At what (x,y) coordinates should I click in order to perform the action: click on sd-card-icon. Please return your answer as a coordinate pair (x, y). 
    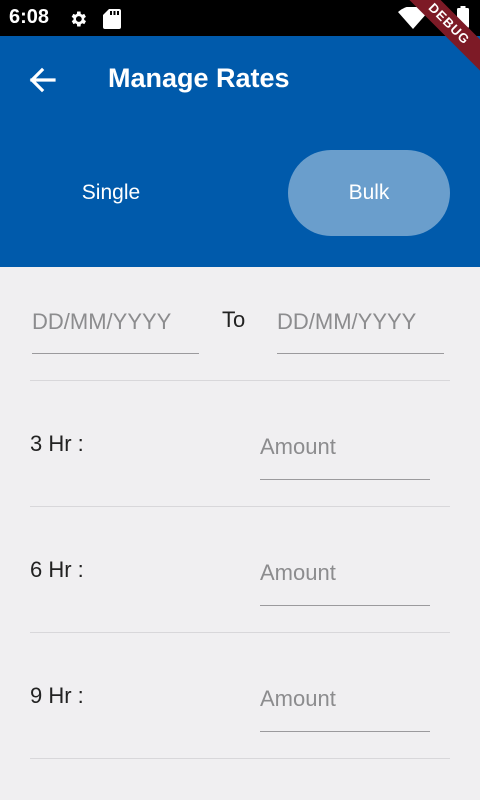
    Looking at the image, I should click on (112, 19).